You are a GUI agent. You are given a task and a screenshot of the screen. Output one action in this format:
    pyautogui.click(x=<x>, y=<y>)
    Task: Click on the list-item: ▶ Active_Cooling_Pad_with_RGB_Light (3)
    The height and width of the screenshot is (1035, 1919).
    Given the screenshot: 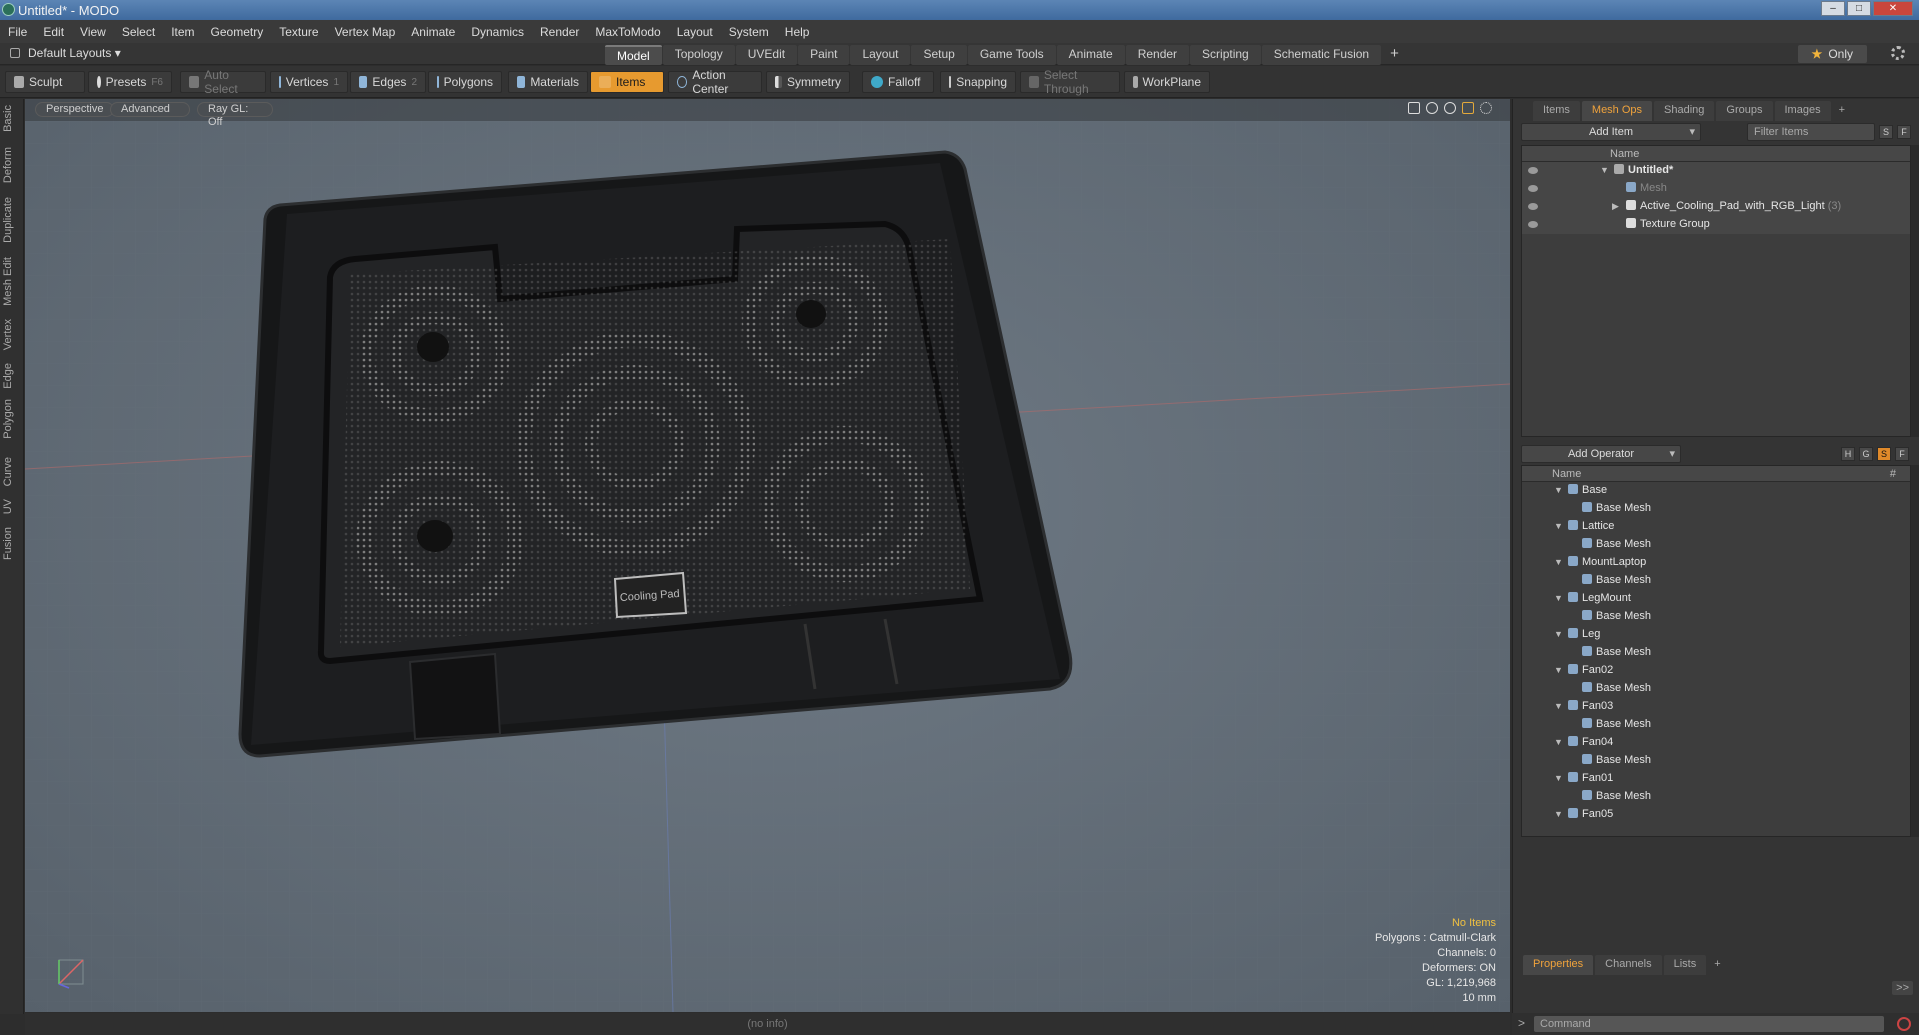 What is the action you would take?
    pyautogui.click(x=1716, y=207)
    